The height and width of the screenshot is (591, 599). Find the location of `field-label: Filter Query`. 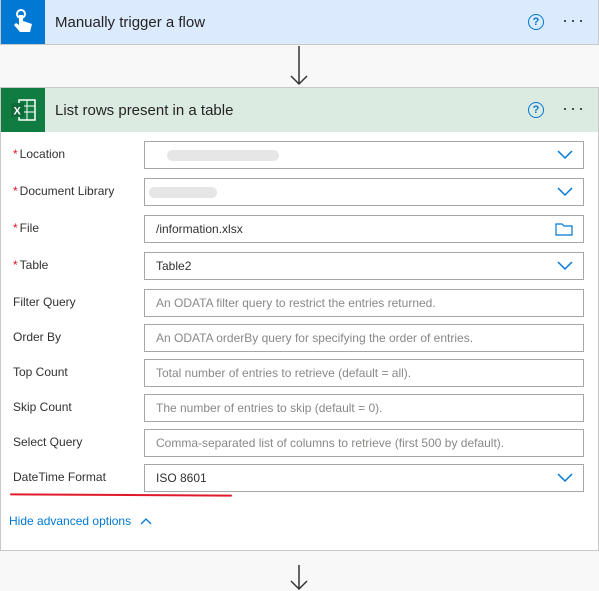

field-label: Filter Query is located at coordinates (44, 302).